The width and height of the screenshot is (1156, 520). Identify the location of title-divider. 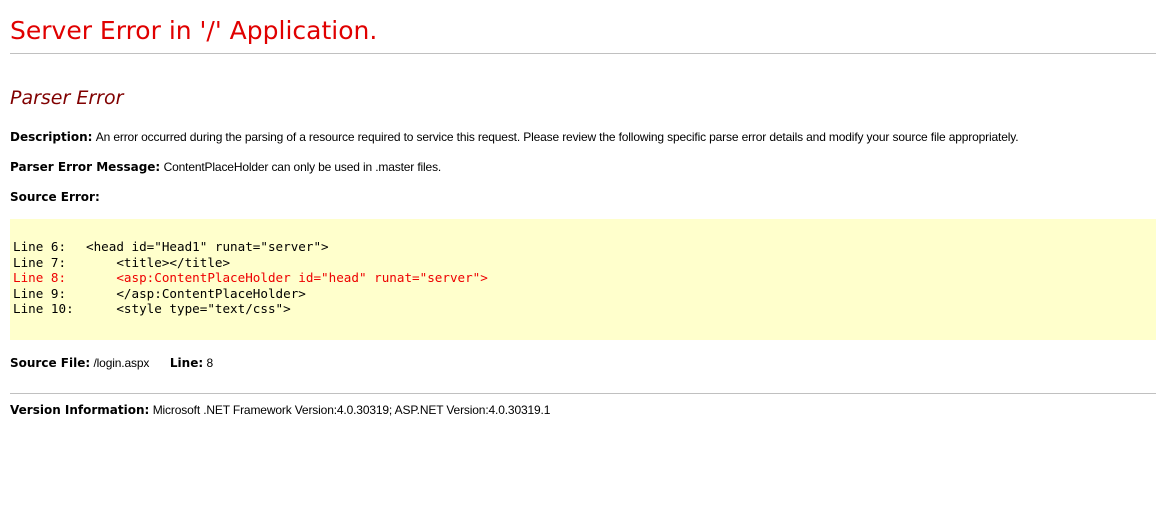
(583, 53).